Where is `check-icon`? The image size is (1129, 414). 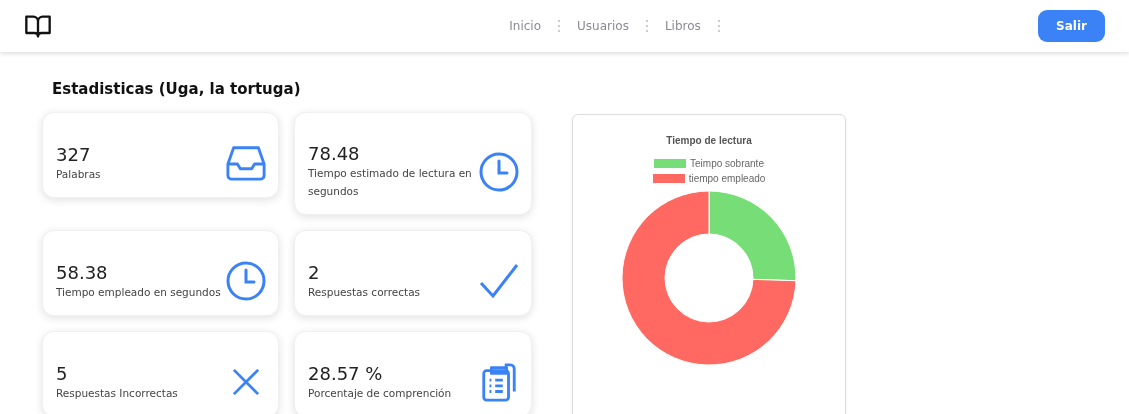
check-icon is located at coordinates (499, 281).